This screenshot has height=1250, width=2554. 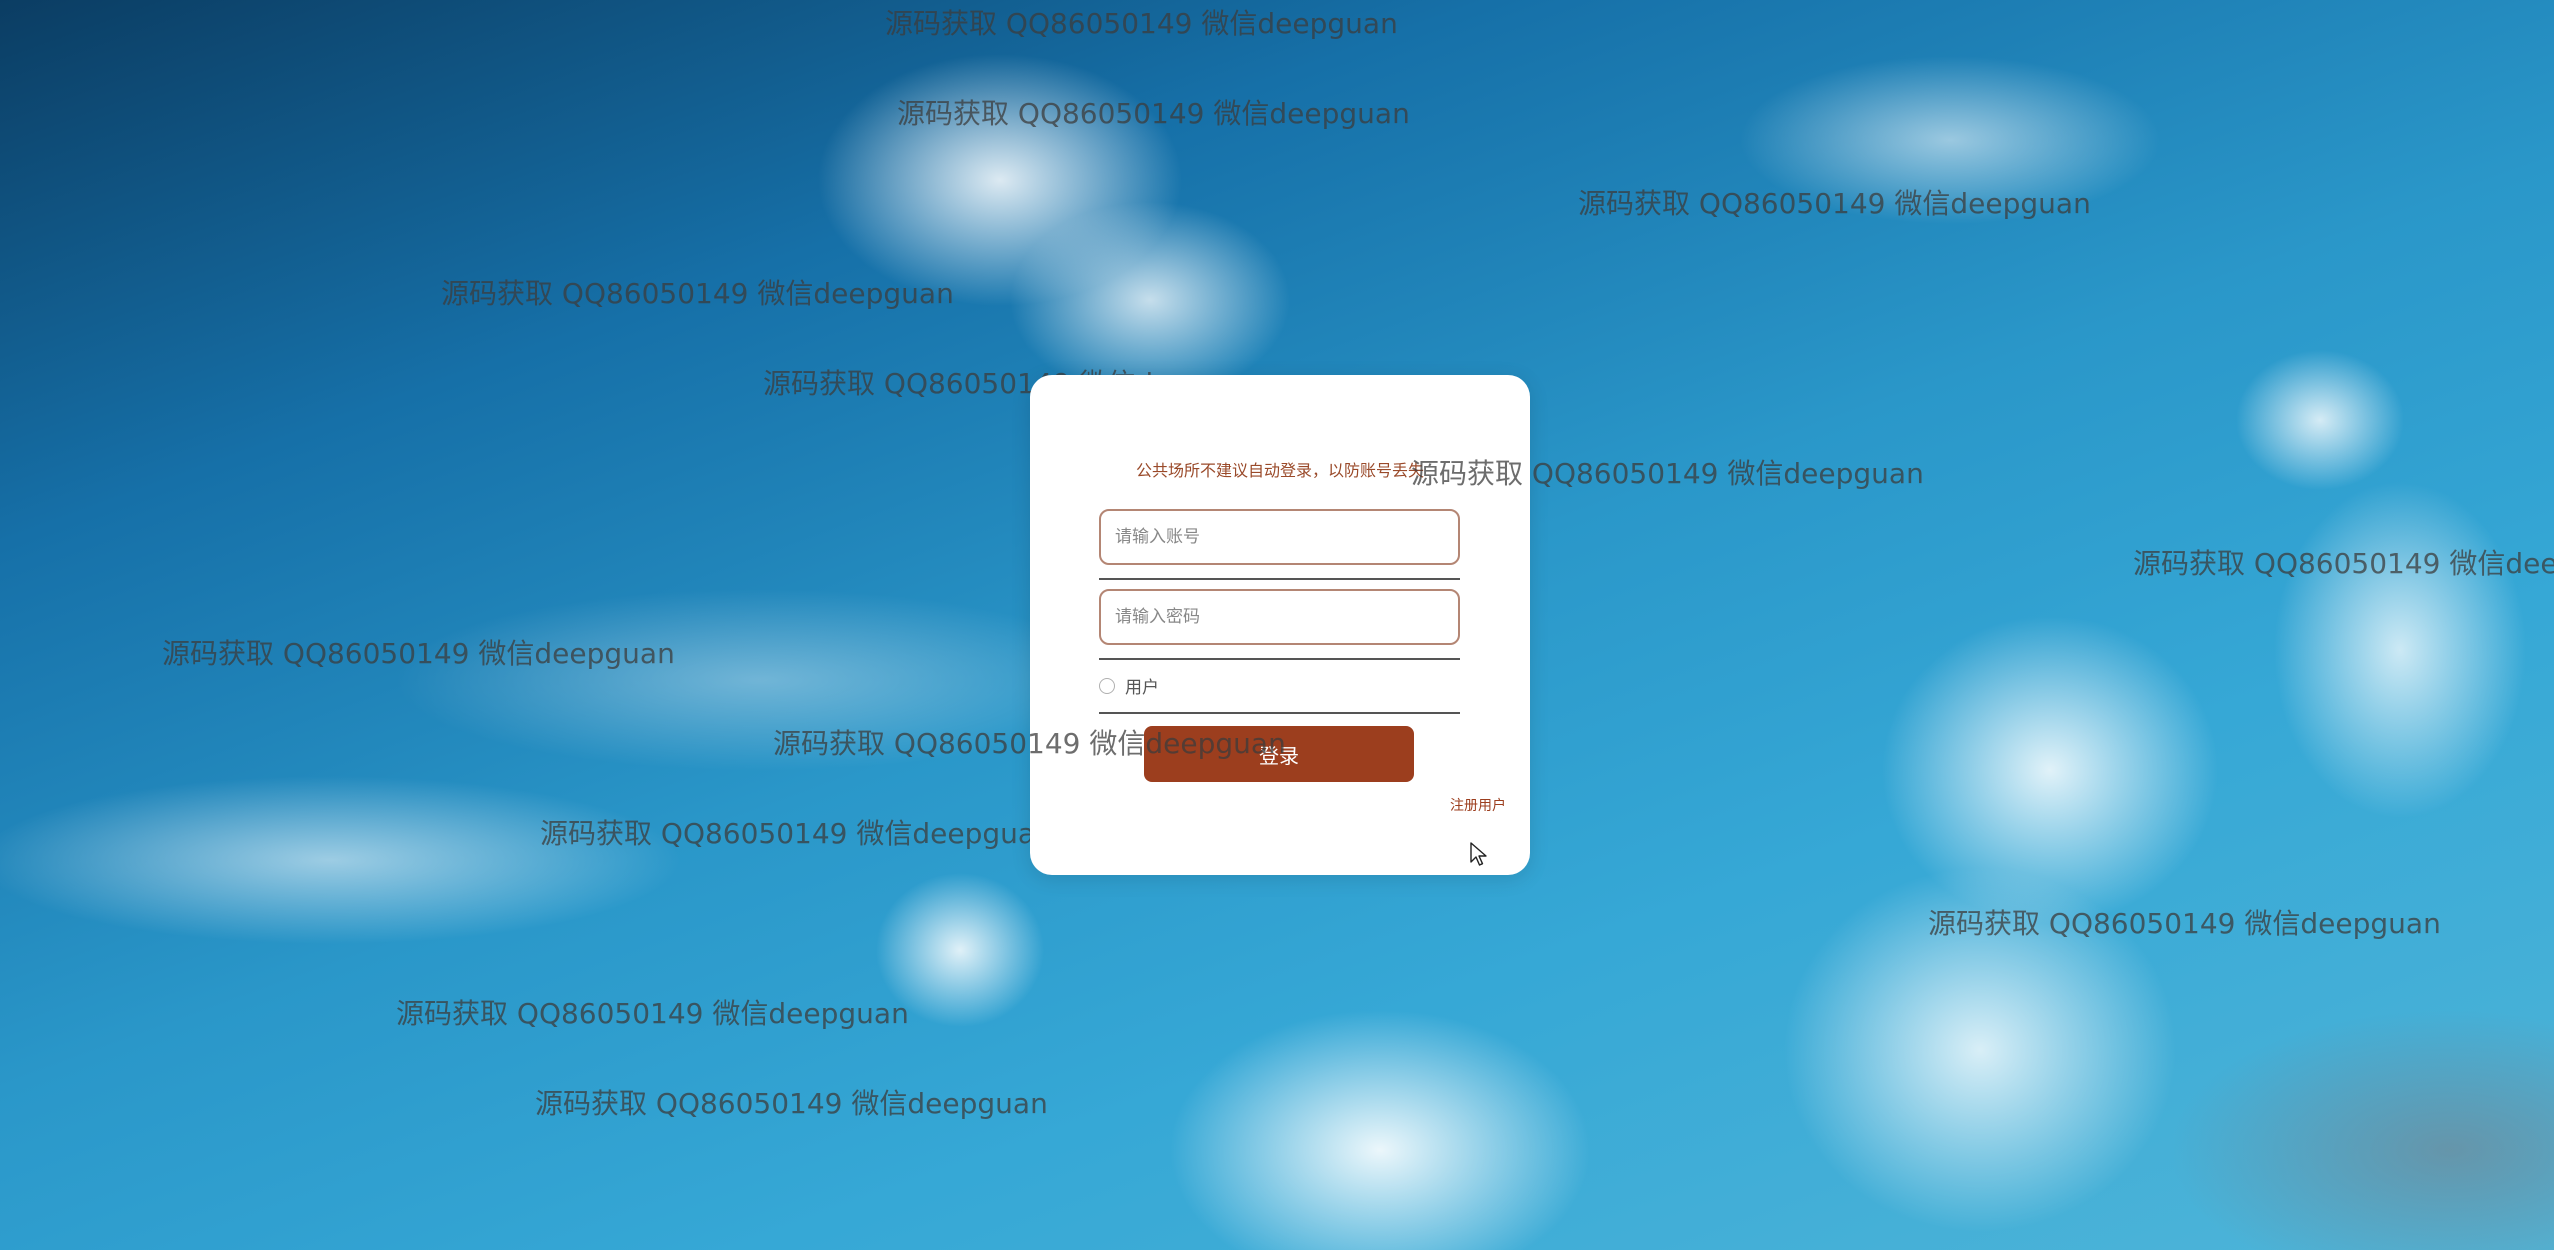 I want to click on password-field-wrap, so click(x=1279, y=617).